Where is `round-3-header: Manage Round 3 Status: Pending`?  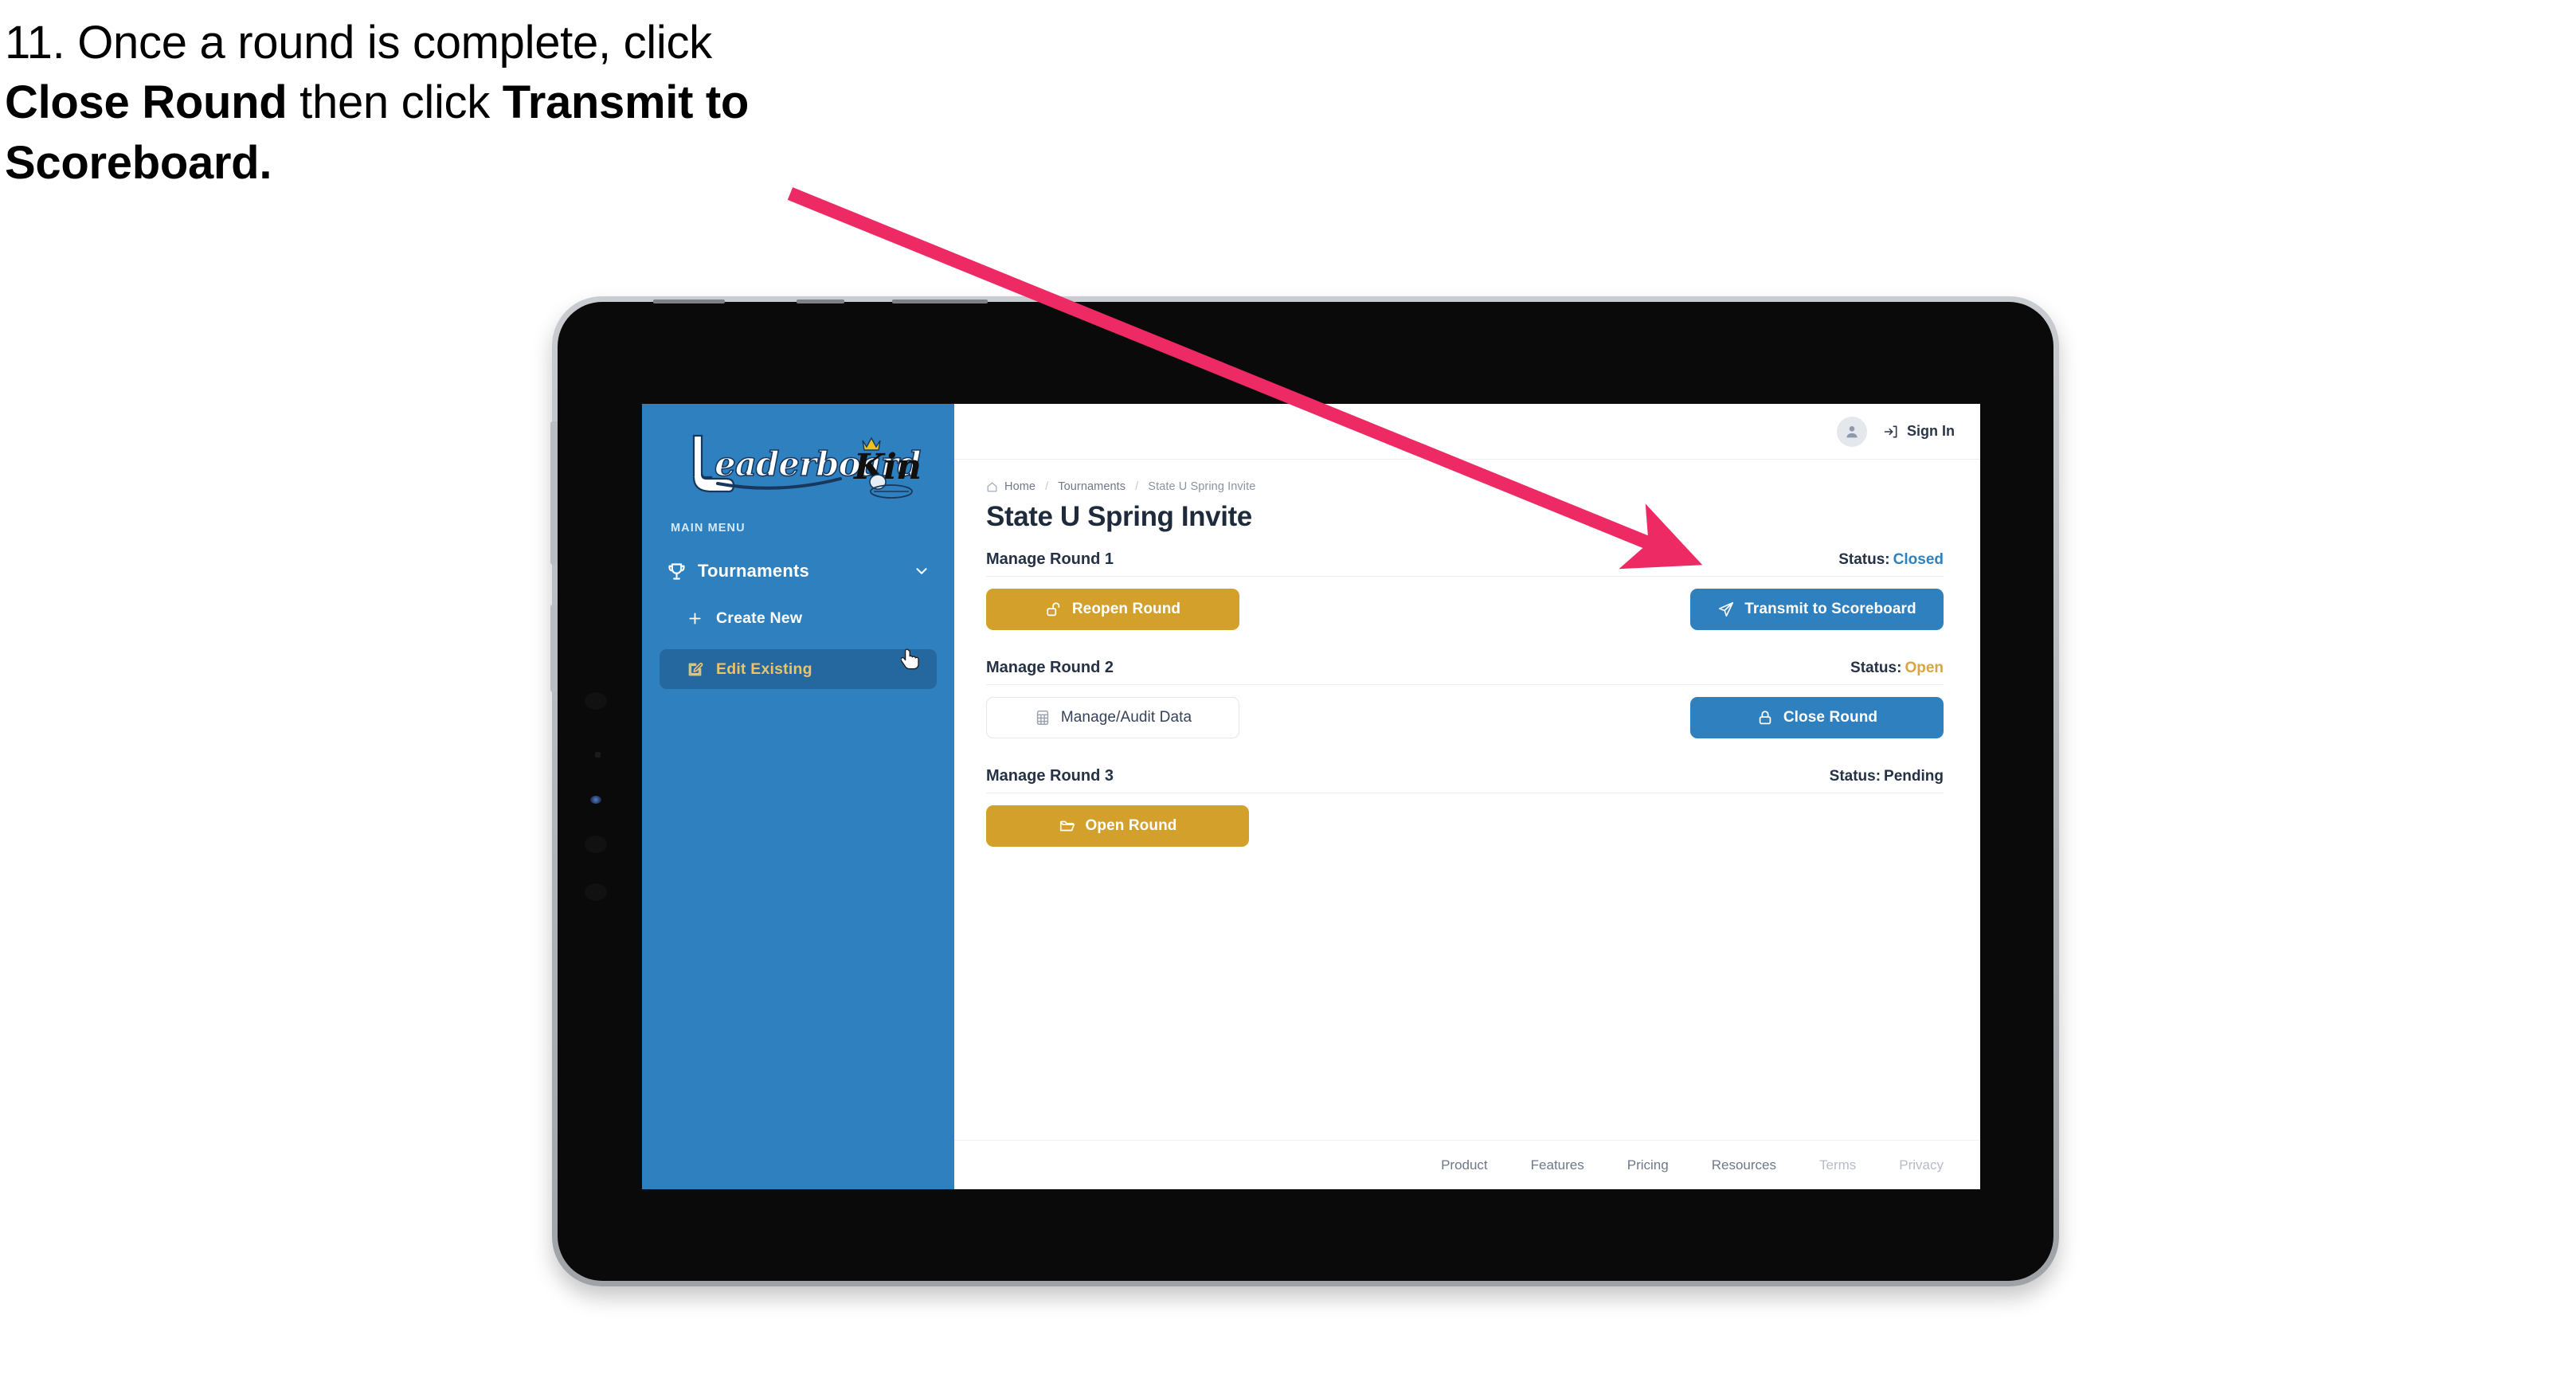 round-3-header: Manage Round 3 Status: Pending is located at coordinates (1465, 780).